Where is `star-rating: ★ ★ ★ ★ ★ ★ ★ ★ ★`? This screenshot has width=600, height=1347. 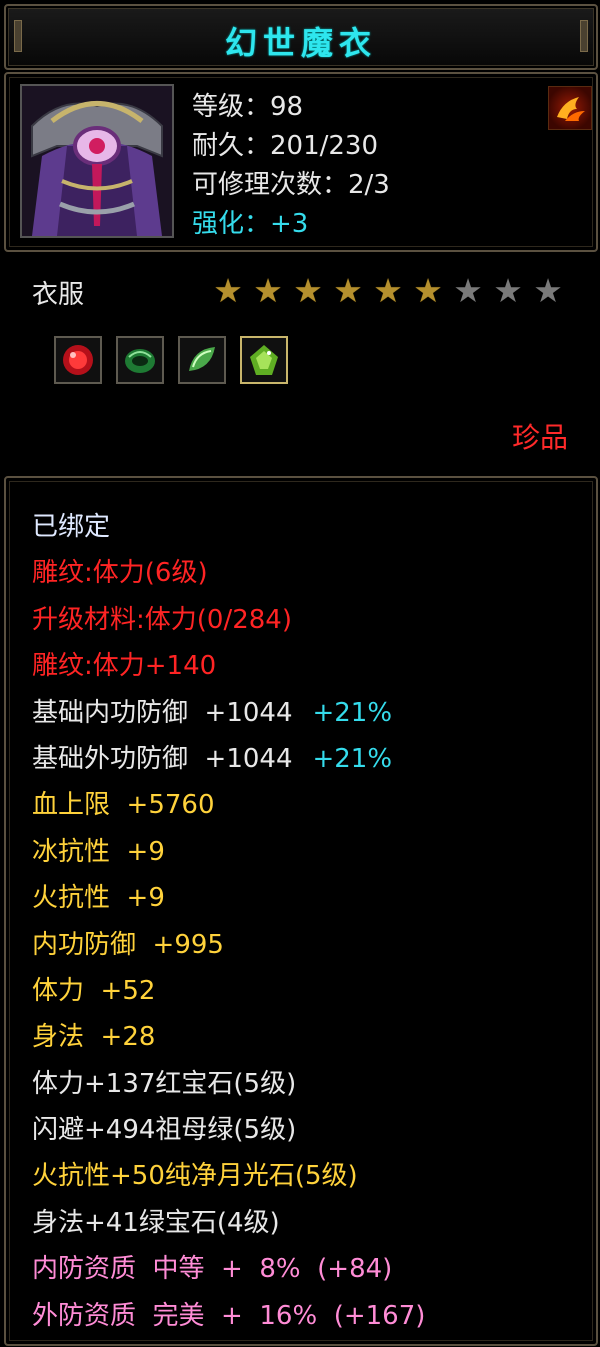
star-rating: ★ ★ ★ ★ ★ ★ ★ ★ ★ is located at coordinates (388, 291).